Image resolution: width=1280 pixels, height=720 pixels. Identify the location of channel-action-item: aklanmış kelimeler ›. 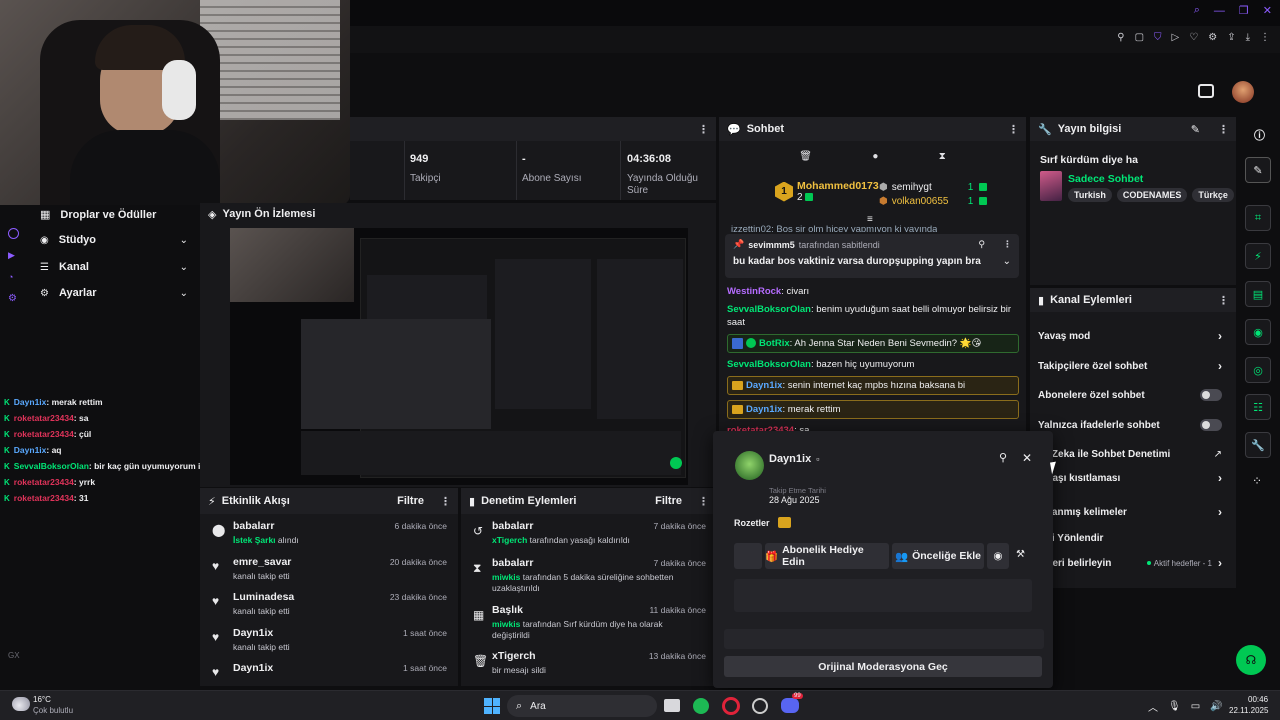
(1133, 512).